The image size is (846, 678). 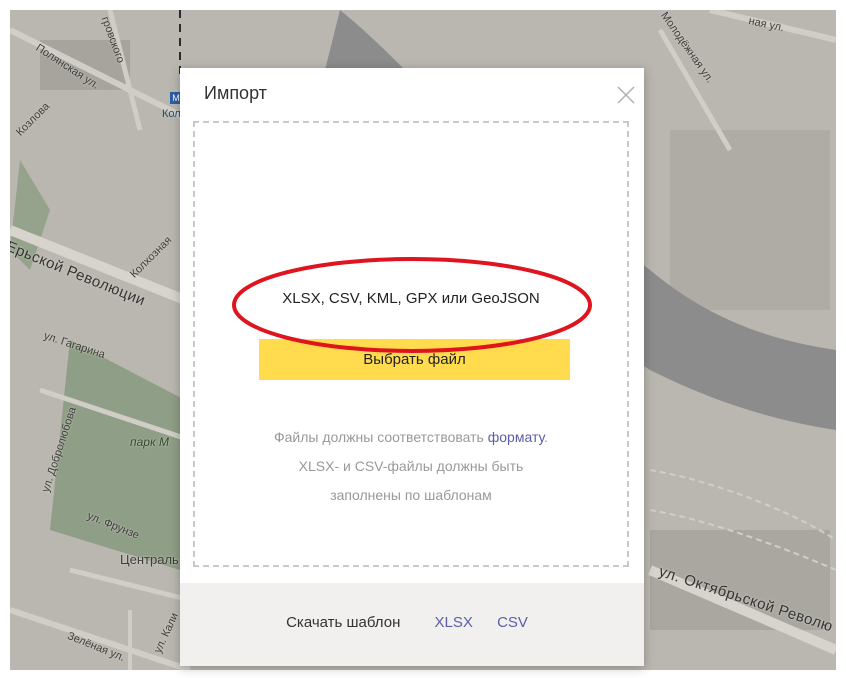 What do you see at coordinates (512, 622) in the screenshot?
I see `download-csv-link: CSV` at bounding box center [512, 622].